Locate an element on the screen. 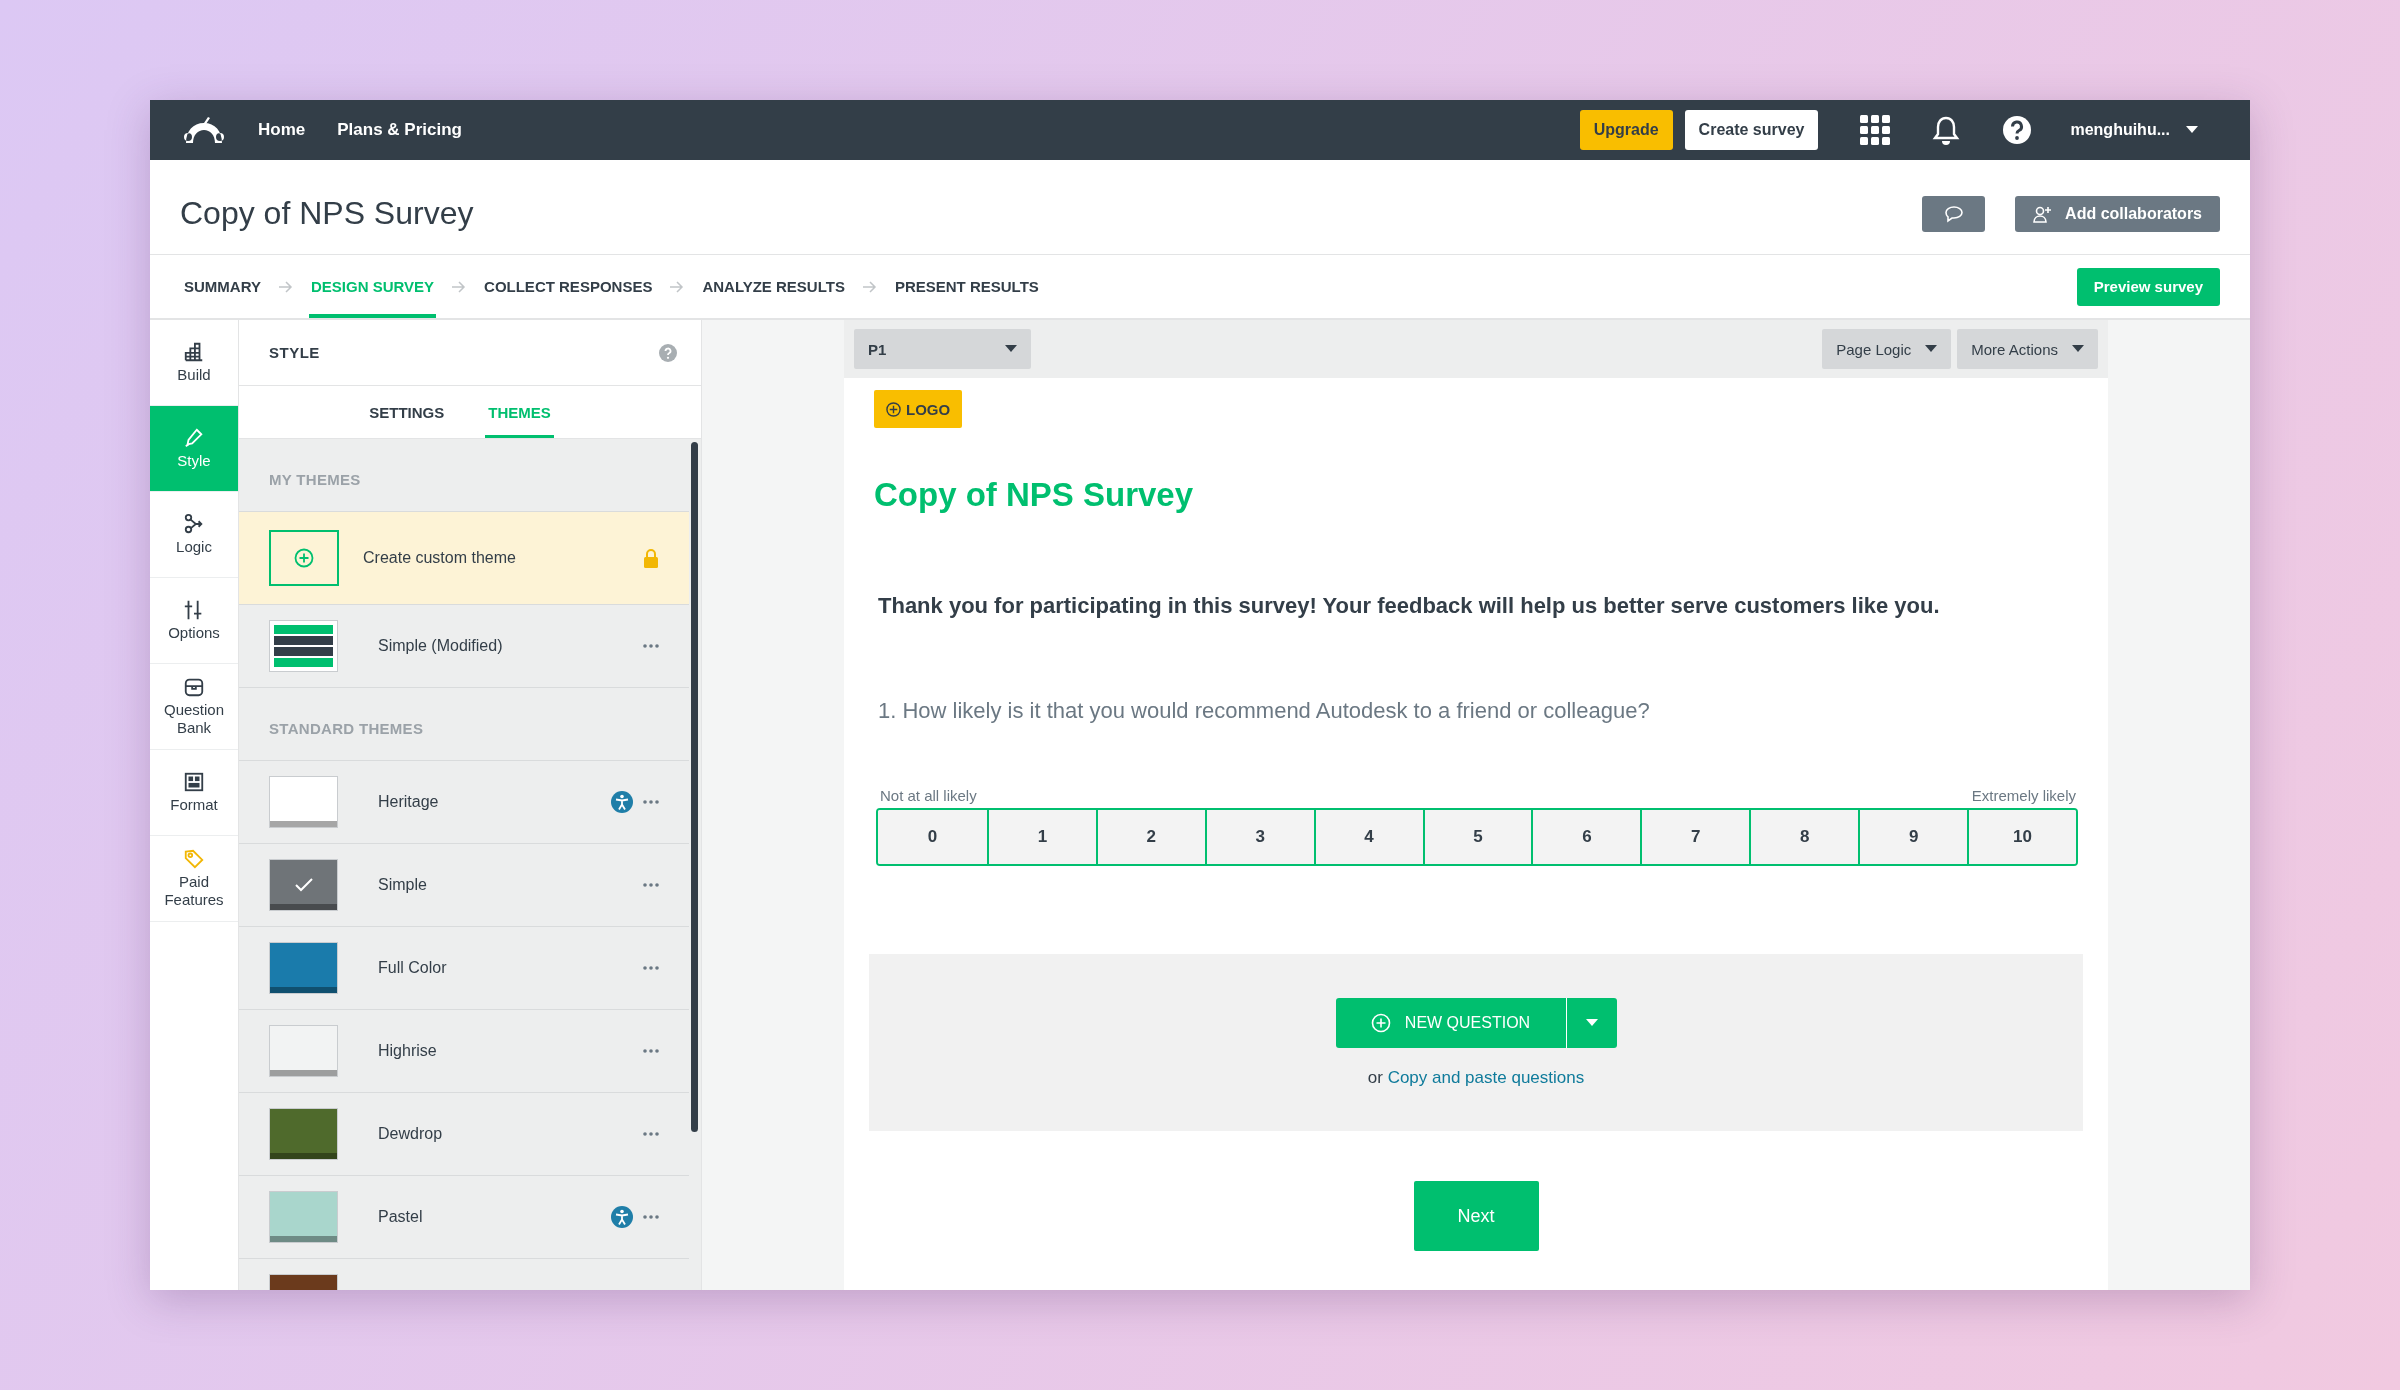  scale-low-label: Not at all likely is located at coordinates (928, 795).